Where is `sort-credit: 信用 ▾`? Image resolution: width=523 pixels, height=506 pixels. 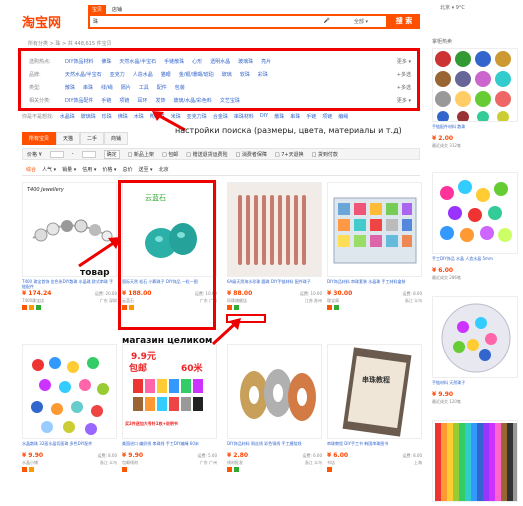 sort-credit: 信用 ▾ is located at coordinates (89, 169).